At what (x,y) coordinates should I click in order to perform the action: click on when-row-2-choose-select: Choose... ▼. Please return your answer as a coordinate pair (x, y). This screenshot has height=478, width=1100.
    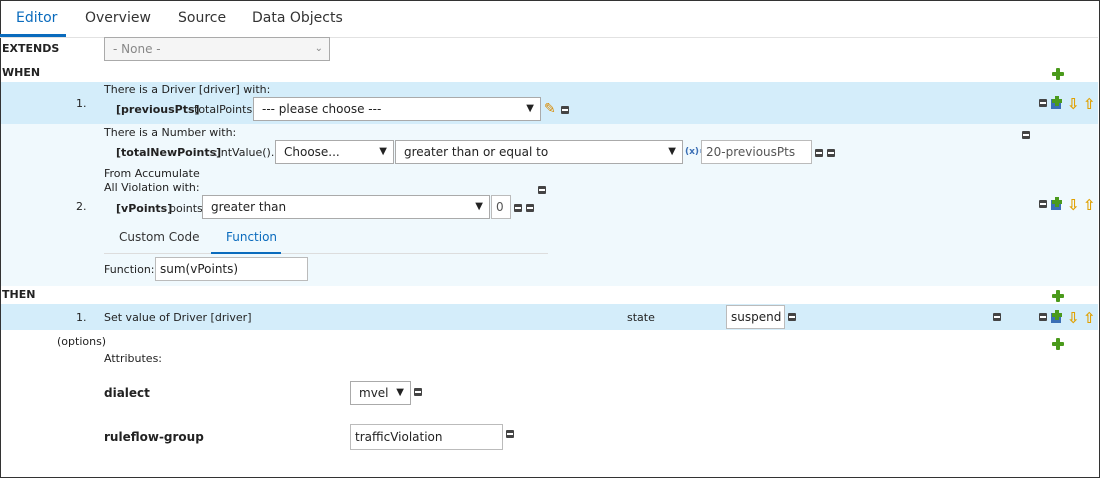
    Looking at the image, I should click on (334, 152).